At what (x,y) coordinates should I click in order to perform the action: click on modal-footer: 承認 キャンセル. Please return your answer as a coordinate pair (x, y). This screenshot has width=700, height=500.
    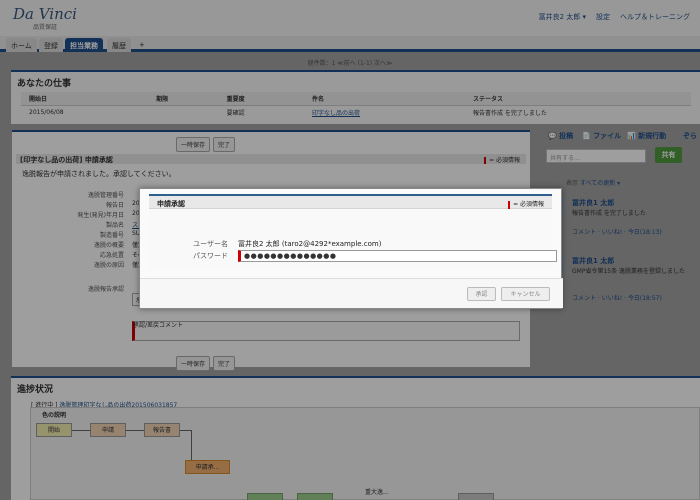
    Looking at the image, I should click on (351, 293).